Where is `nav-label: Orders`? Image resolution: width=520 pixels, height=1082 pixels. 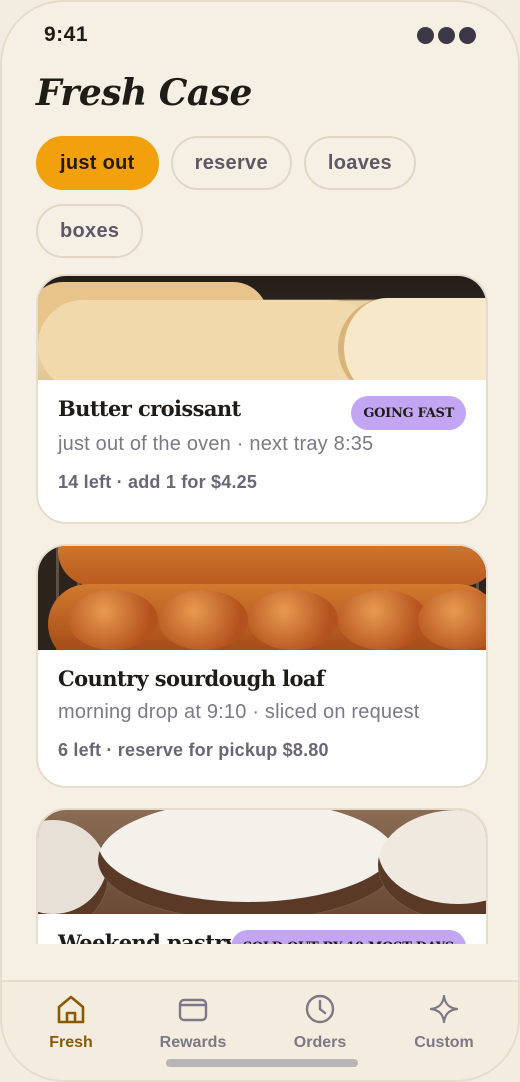
nav-label: Orders is located at coordinates (320, 1042).